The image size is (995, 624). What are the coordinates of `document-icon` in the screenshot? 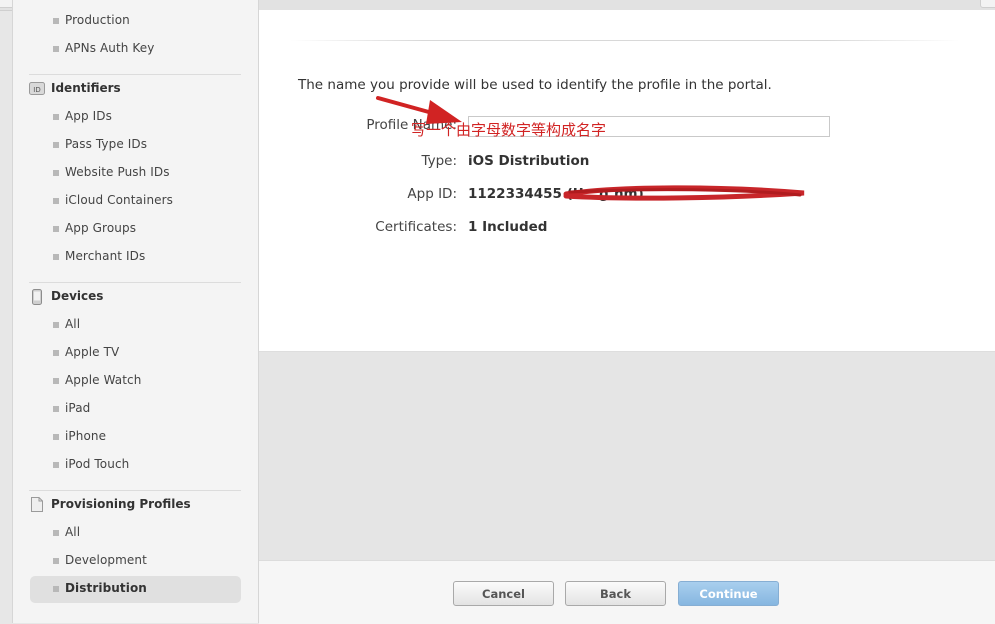 It's located at (37, 504).